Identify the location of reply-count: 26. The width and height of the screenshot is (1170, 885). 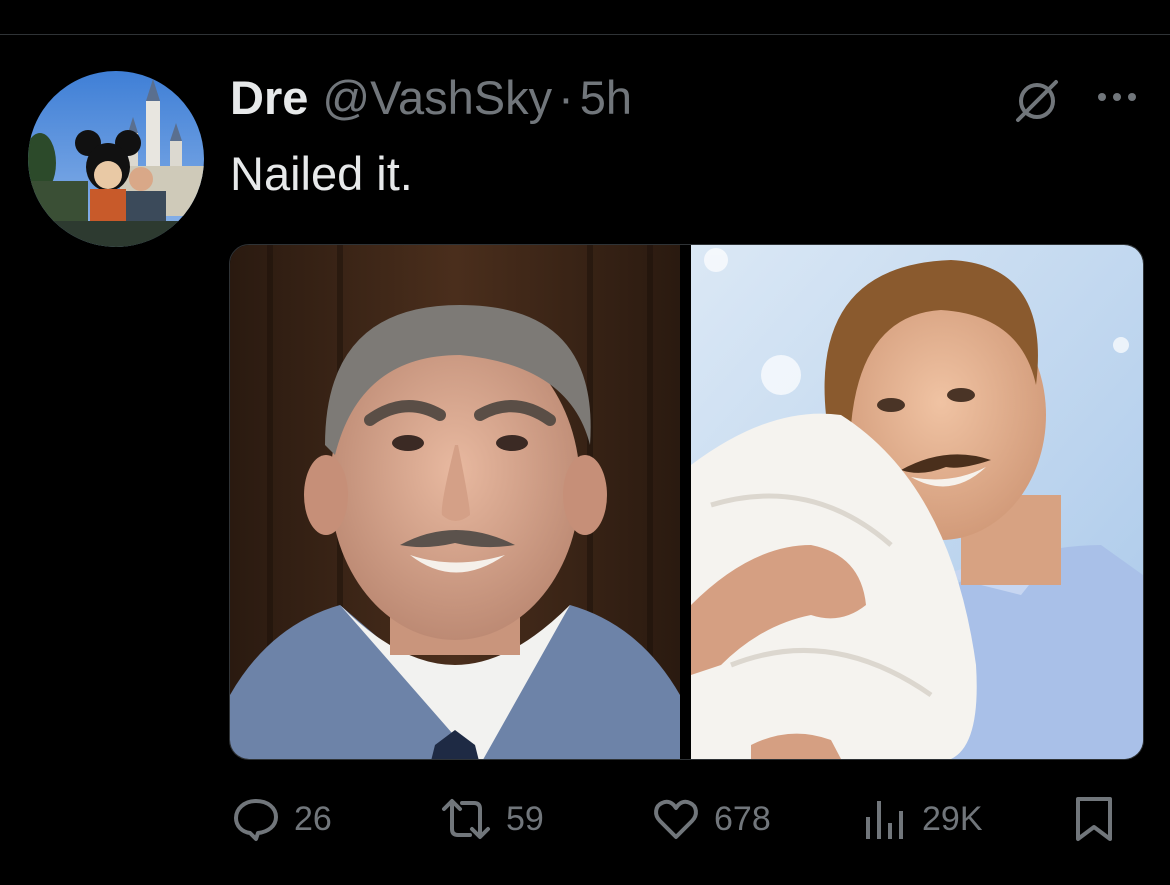
(313, 818).